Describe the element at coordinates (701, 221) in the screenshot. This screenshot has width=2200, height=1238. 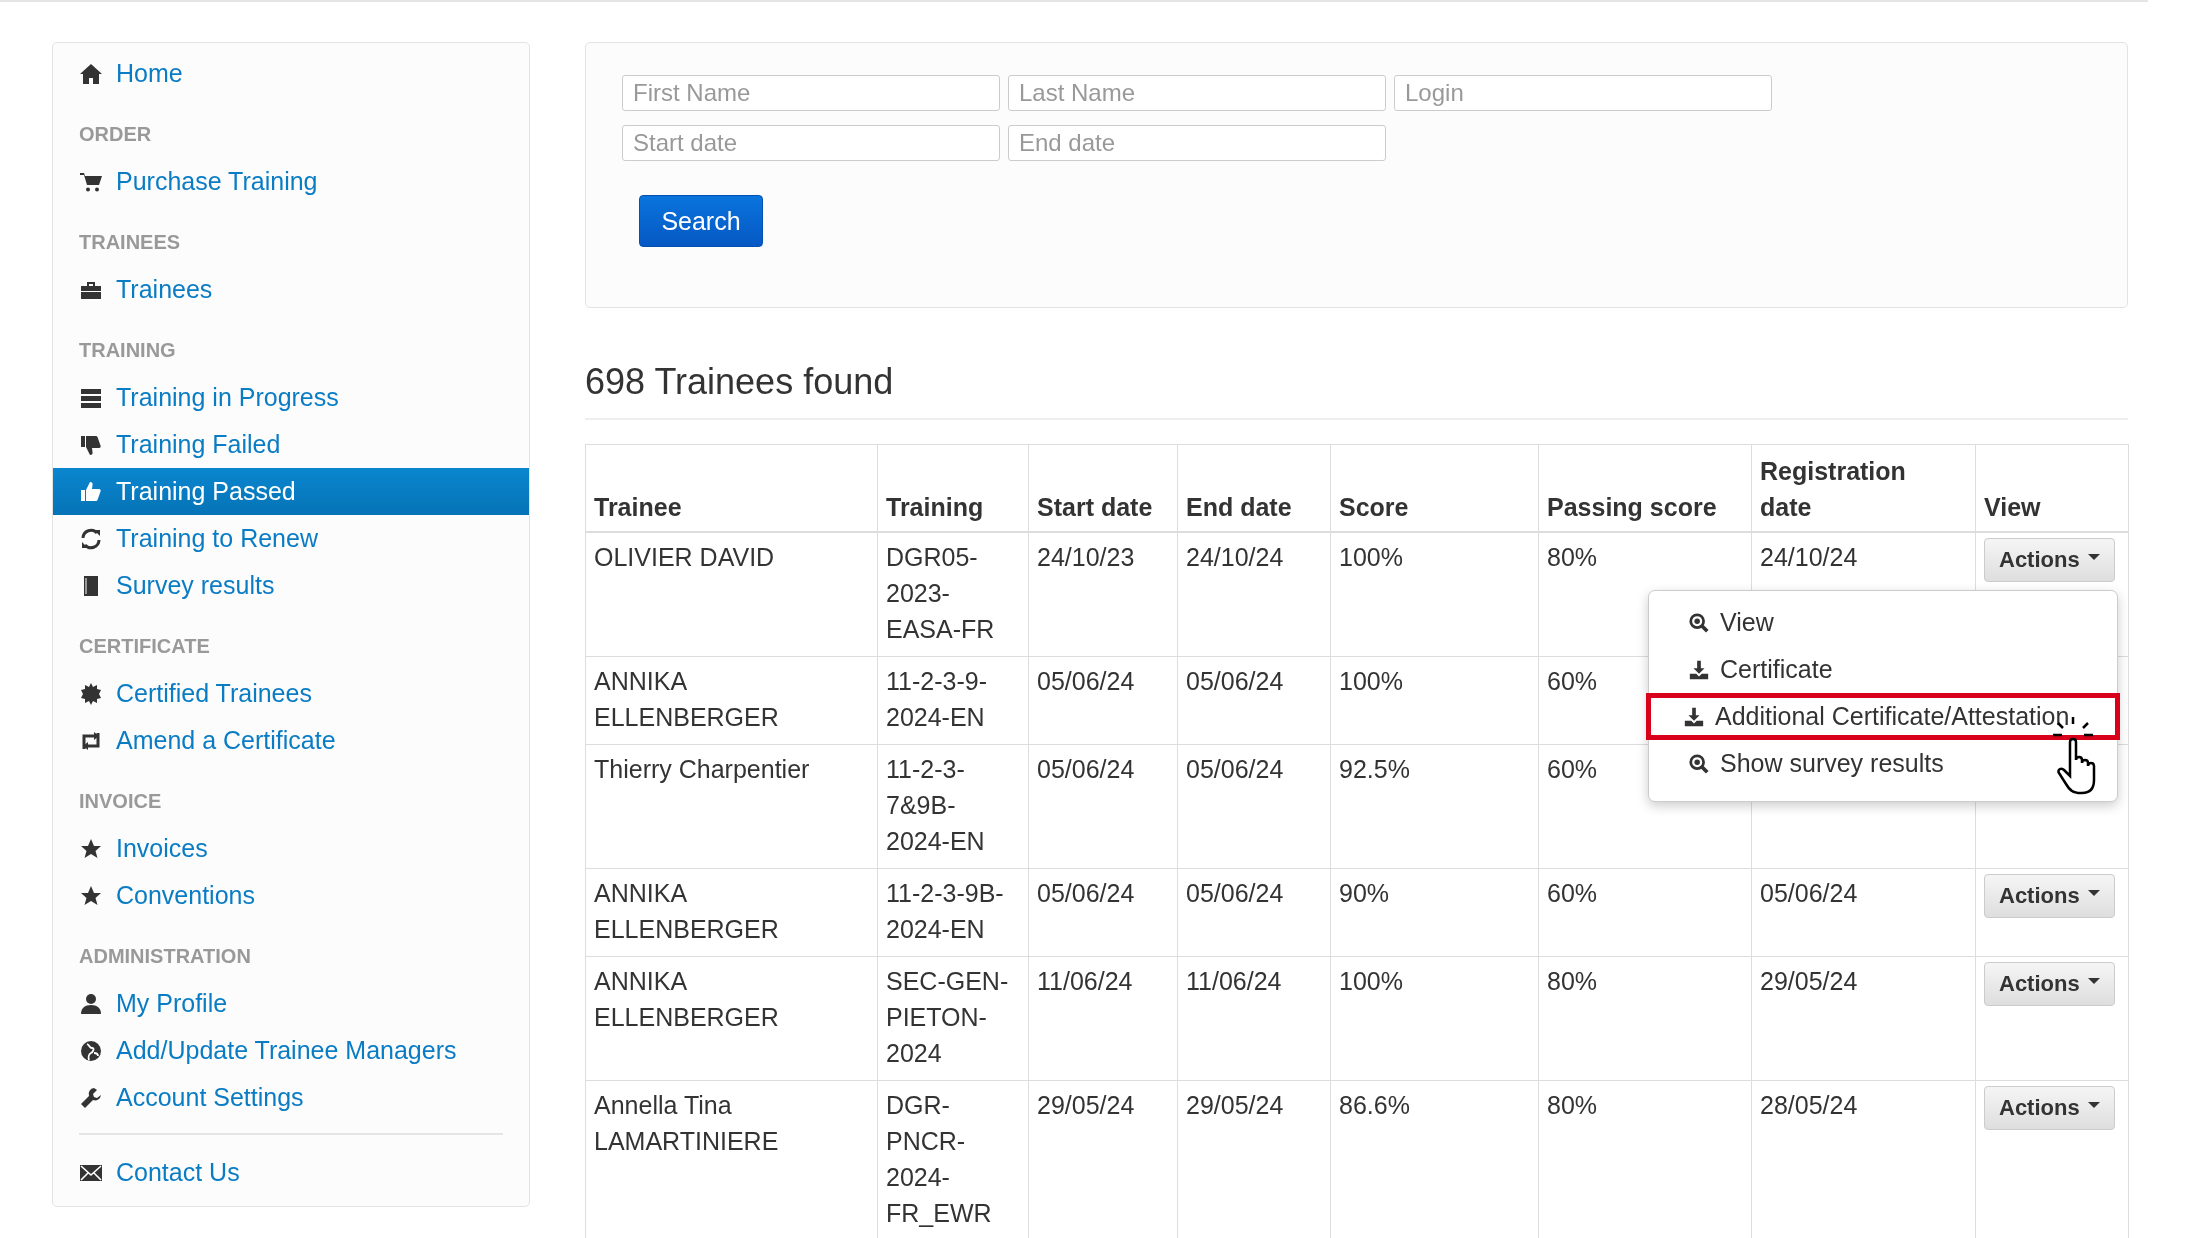
I see `search-button: Search` at that location.